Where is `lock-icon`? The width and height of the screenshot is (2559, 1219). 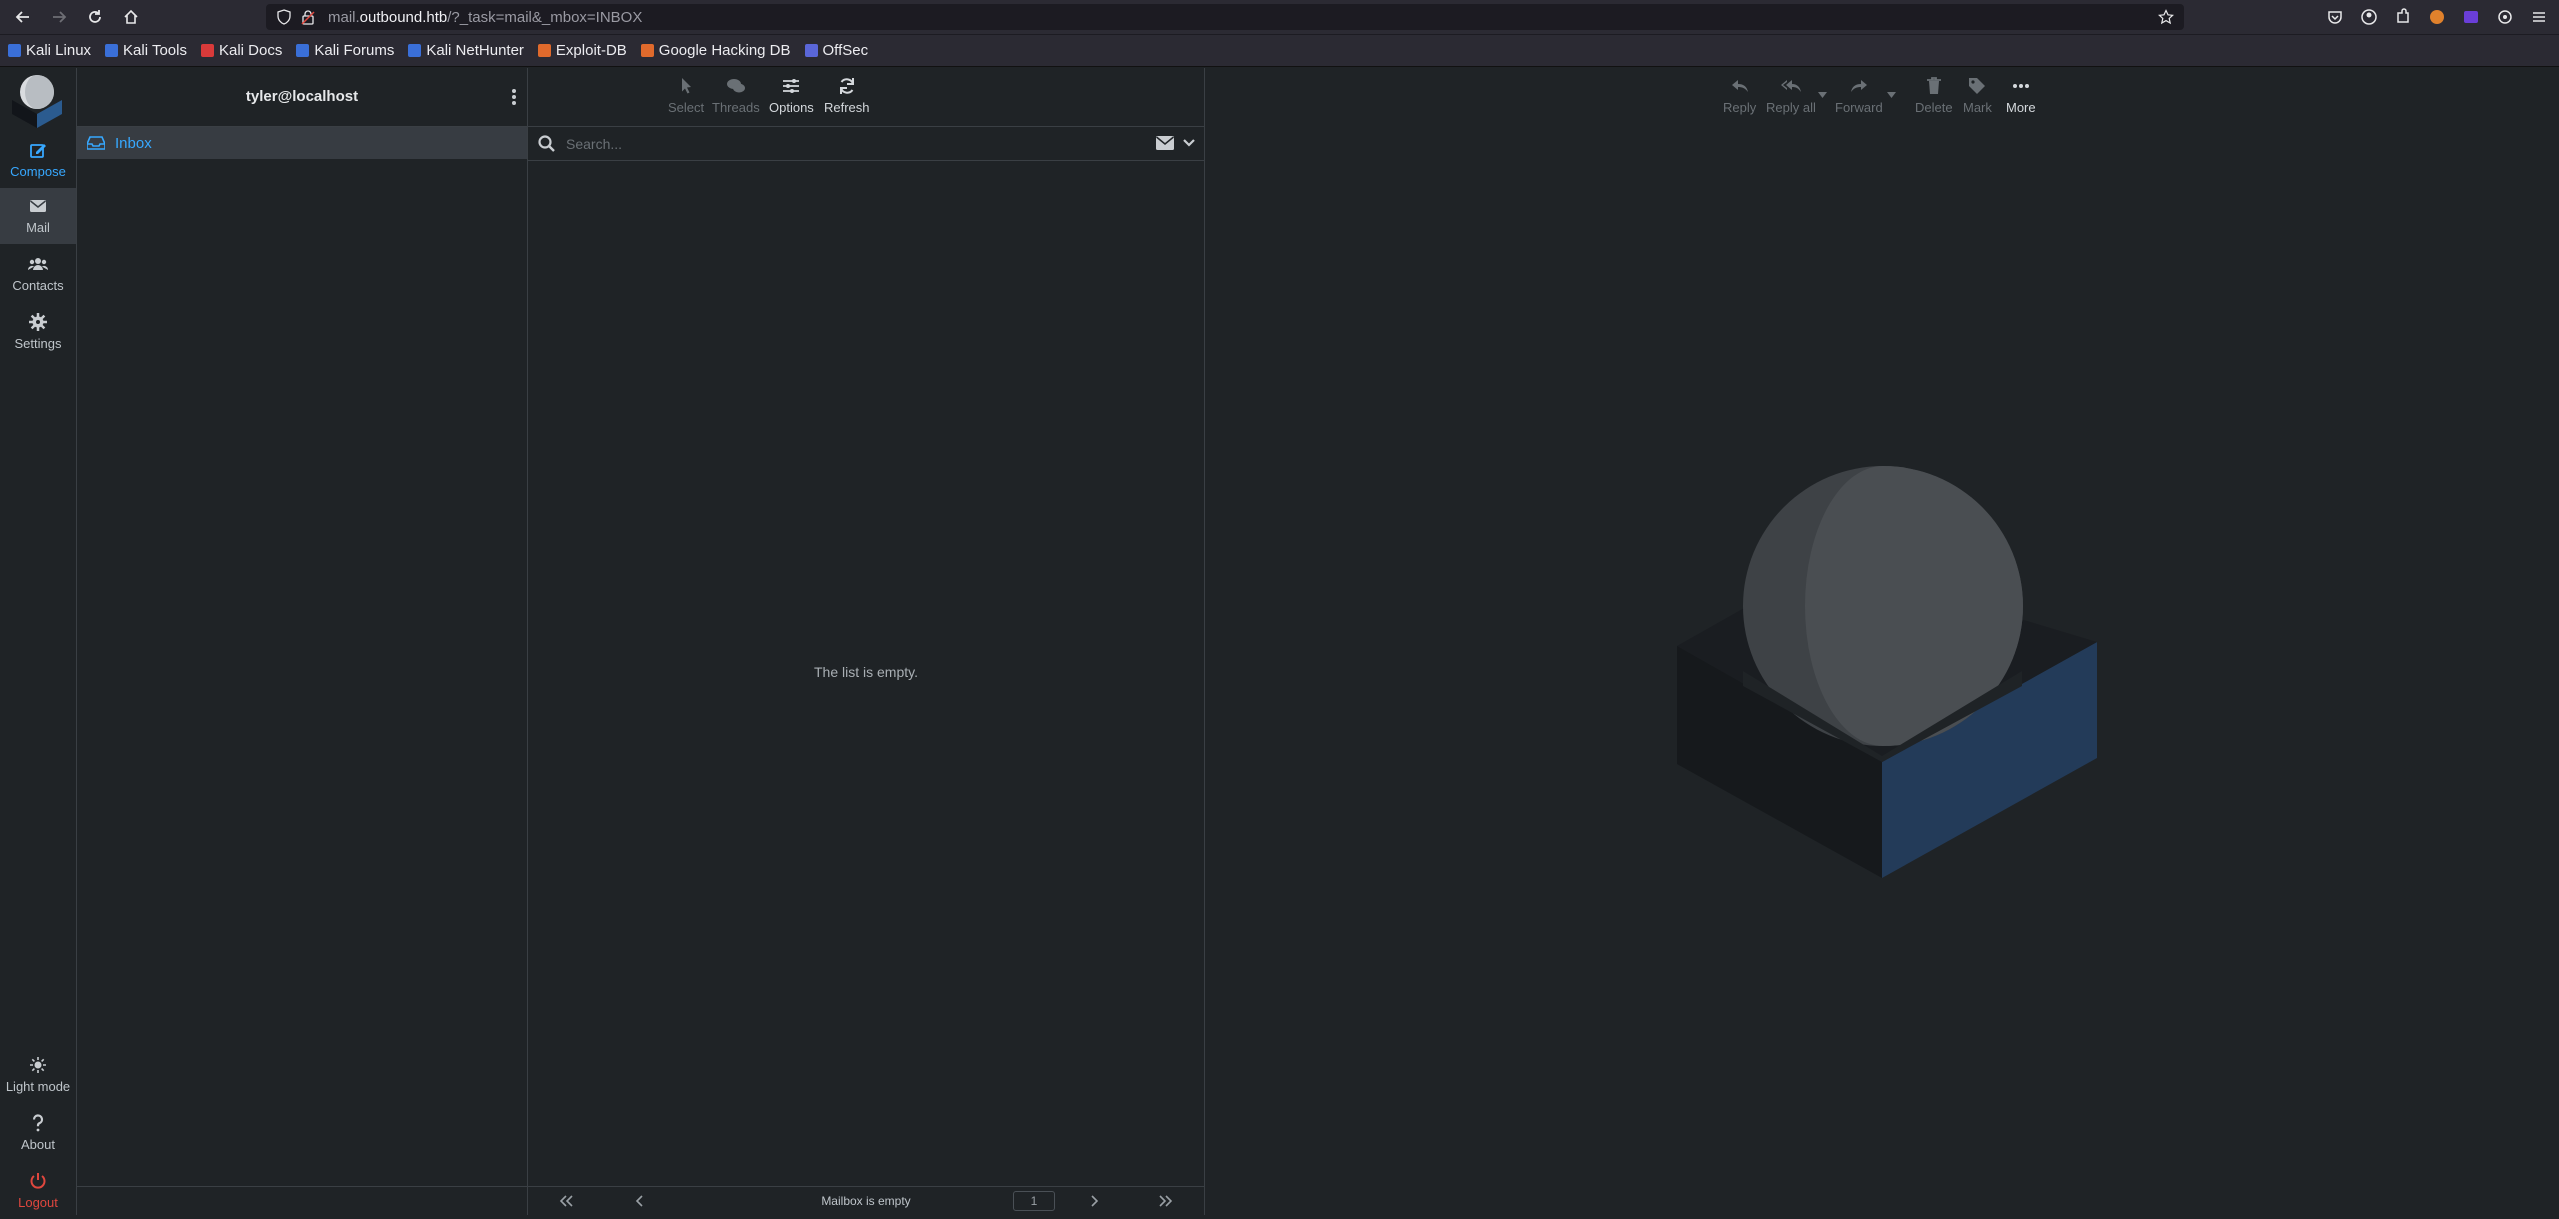
lock-icon is located at coordinates (308, 17).